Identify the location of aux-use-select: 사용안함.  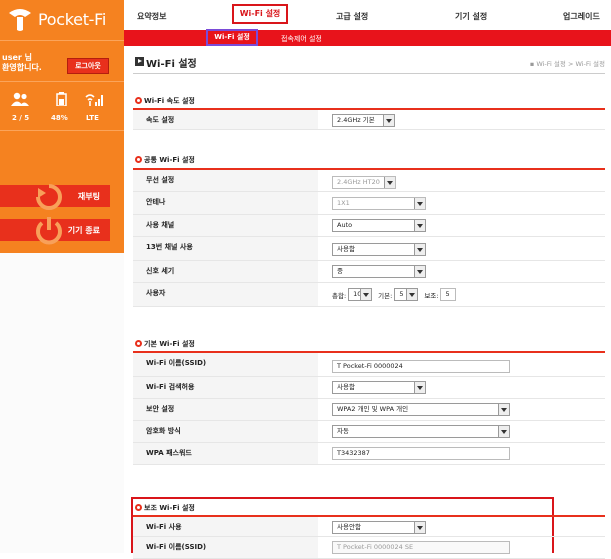
(379, 527).